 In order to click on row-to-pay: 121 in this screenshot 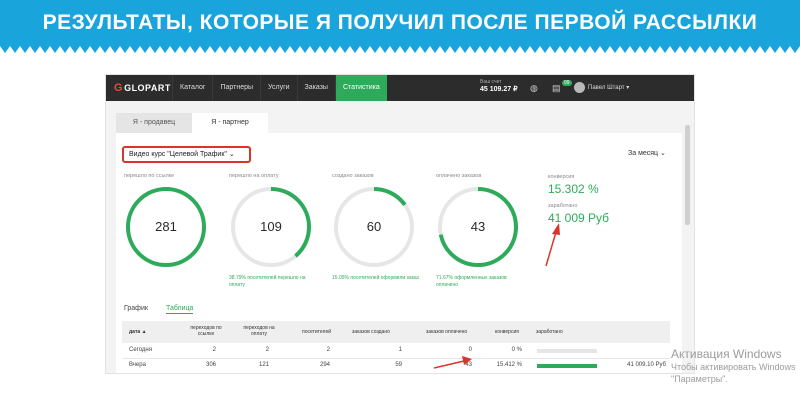, I will do `click(263, 365)`.